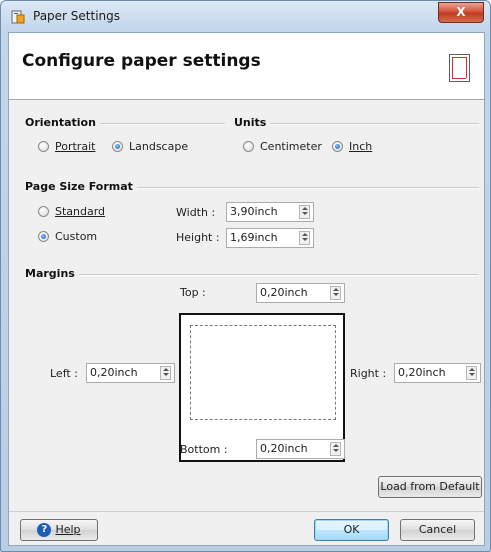 The height and width of the screenshot is (552, 491). I want to click on title-bar: Paper Settings X, so click(245, 17).